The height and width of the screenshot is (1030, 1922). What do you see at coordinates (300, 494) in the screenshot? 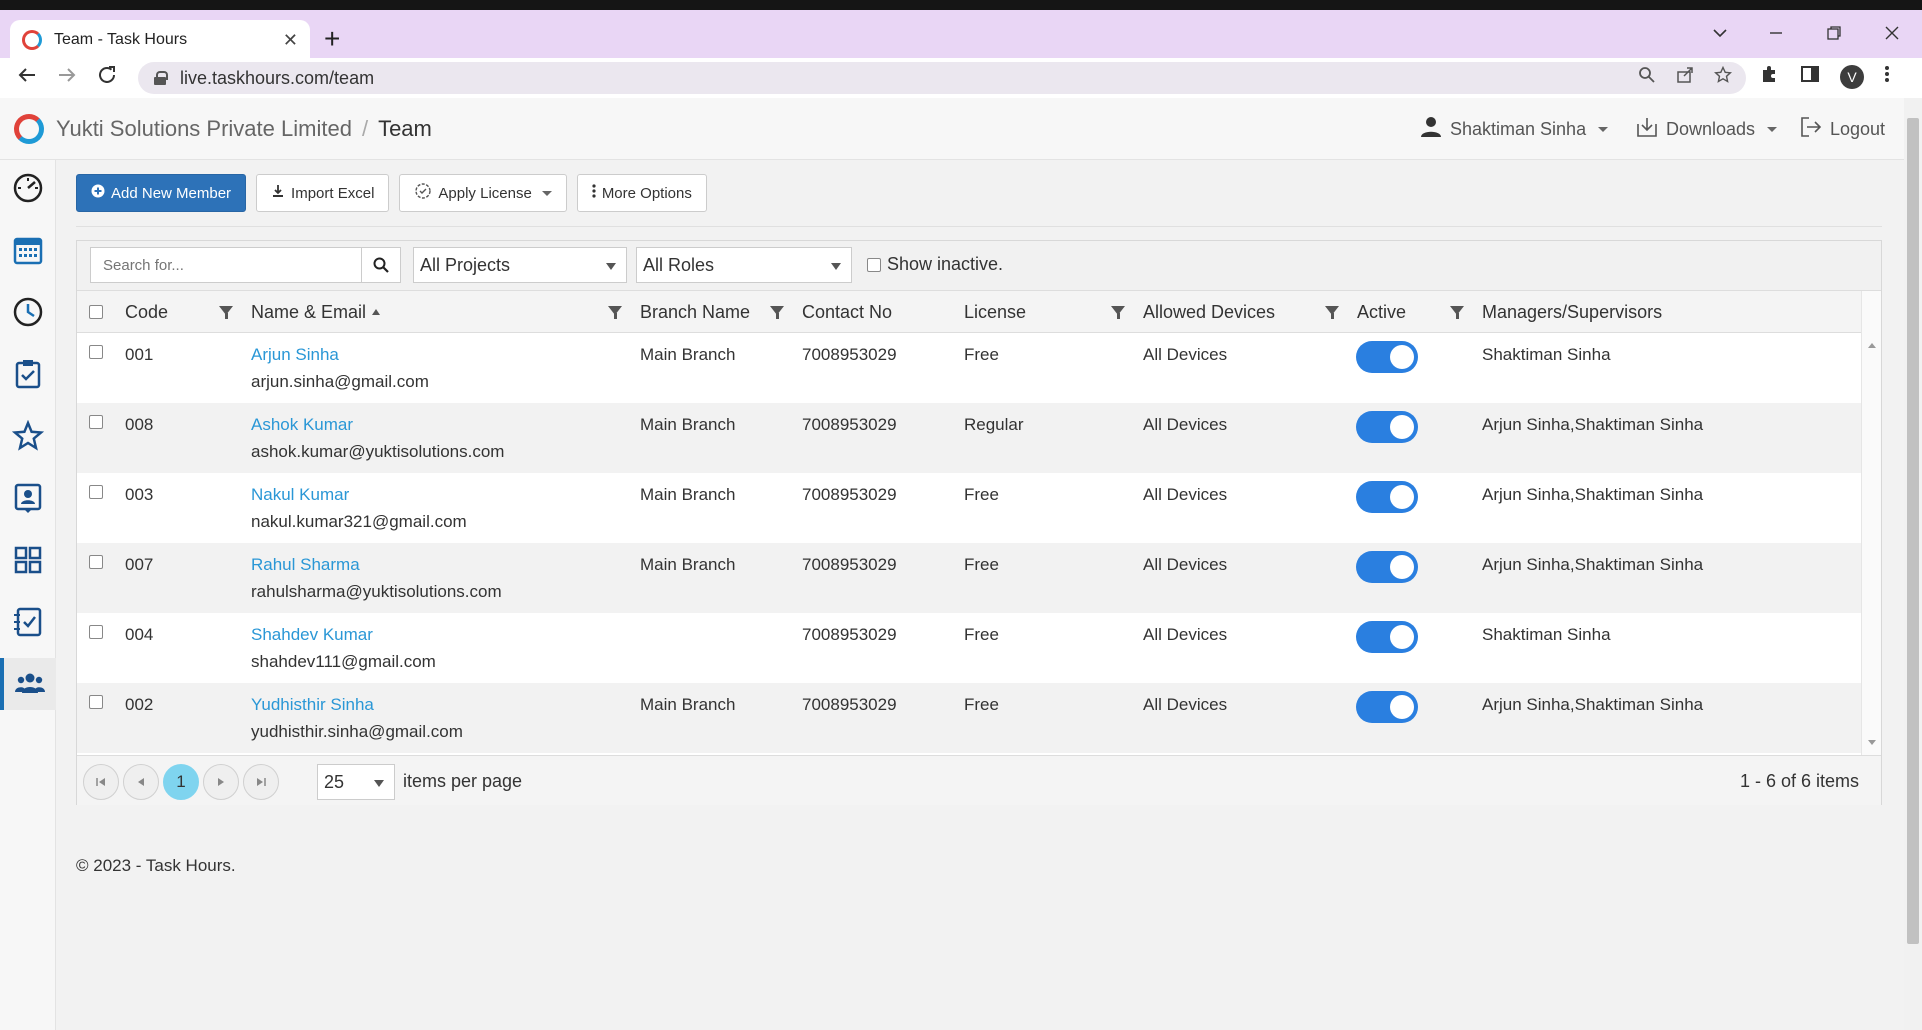
I see `member-name-link: Nakul Kumar` at bounding box center [300, 494].